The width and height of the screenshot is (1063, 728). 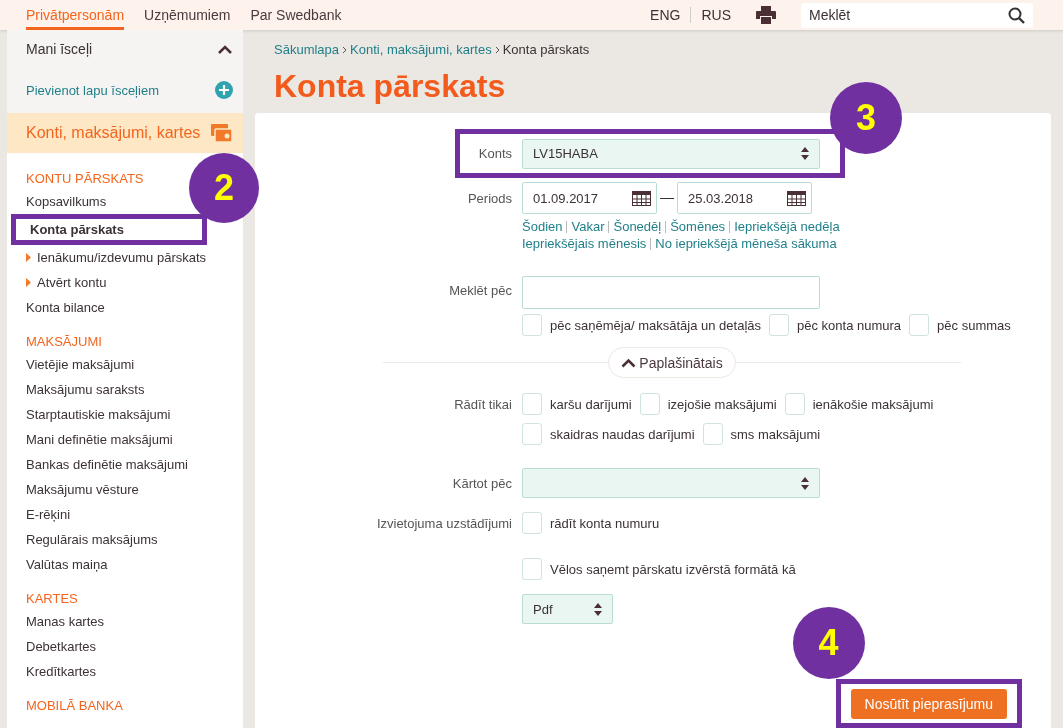 I want to click on field-label: Kārtot pēc, so click(x=481, y=483).